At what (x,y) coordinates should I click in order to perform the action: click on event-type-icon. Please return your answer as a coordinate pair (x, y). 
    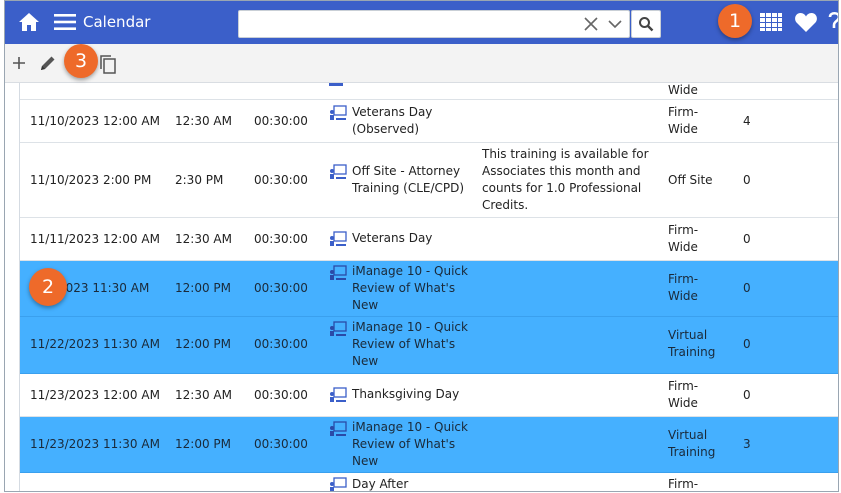
    Looking at the image, I should click on (336, 84).